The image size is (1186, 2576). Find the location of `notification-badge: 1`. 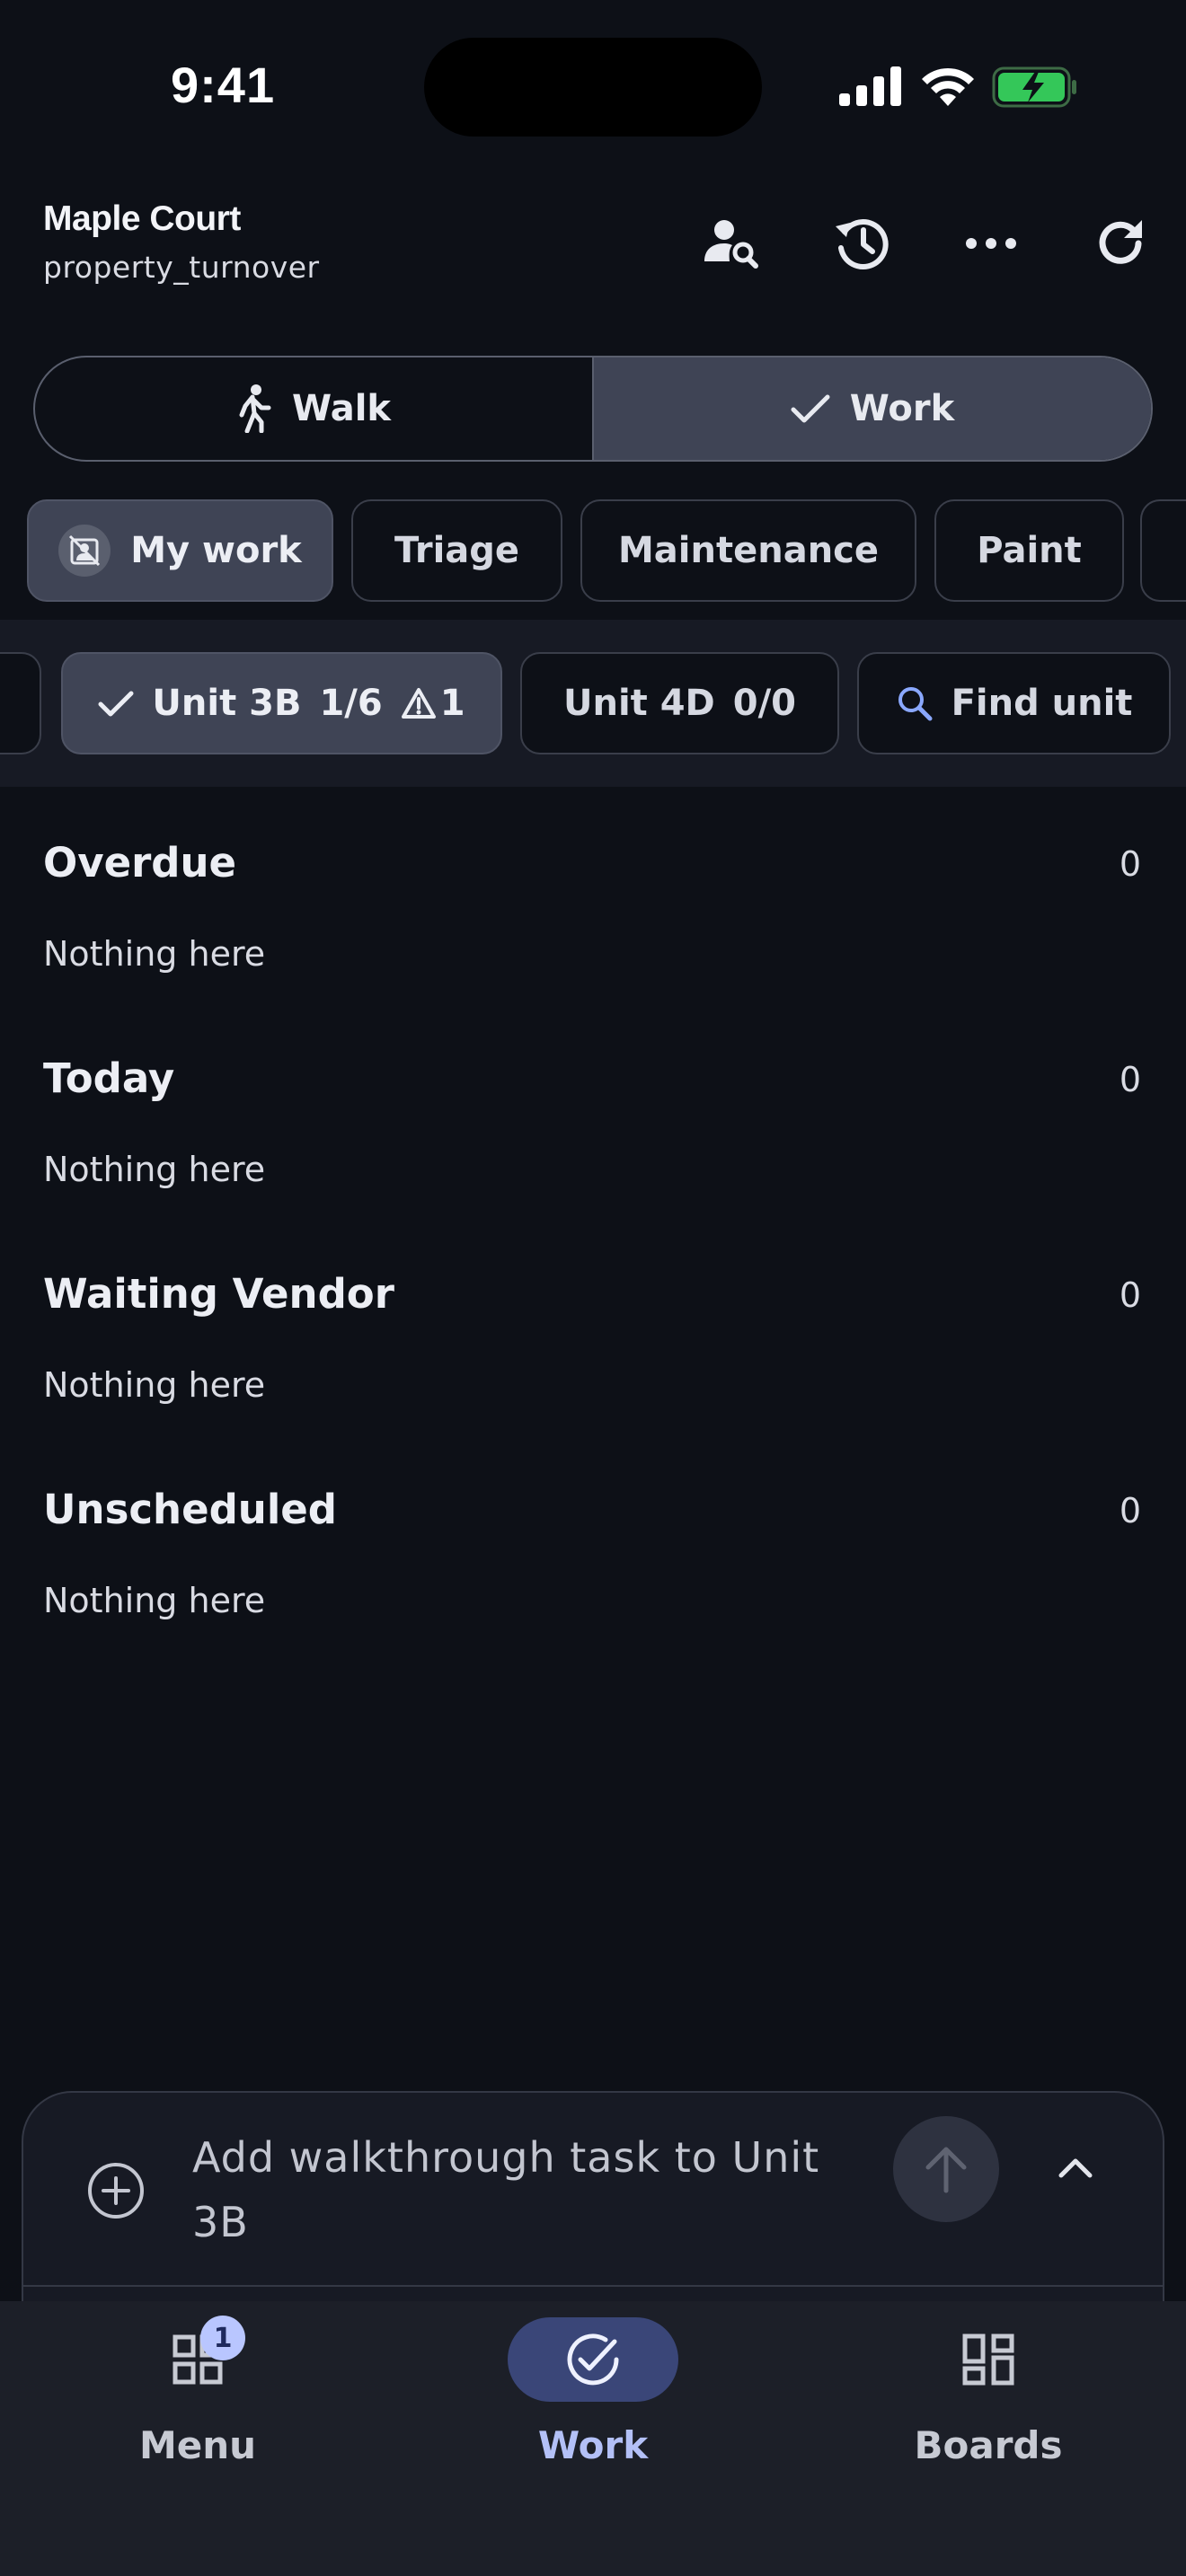

notification-badge: 1 is located at coordinates (222, 2338).